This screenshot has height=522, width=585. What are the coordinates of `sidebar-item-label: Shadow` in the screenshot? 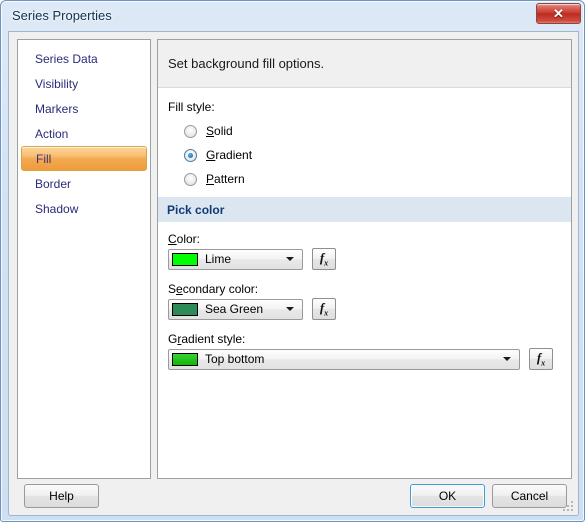 It's located at (57, 208).